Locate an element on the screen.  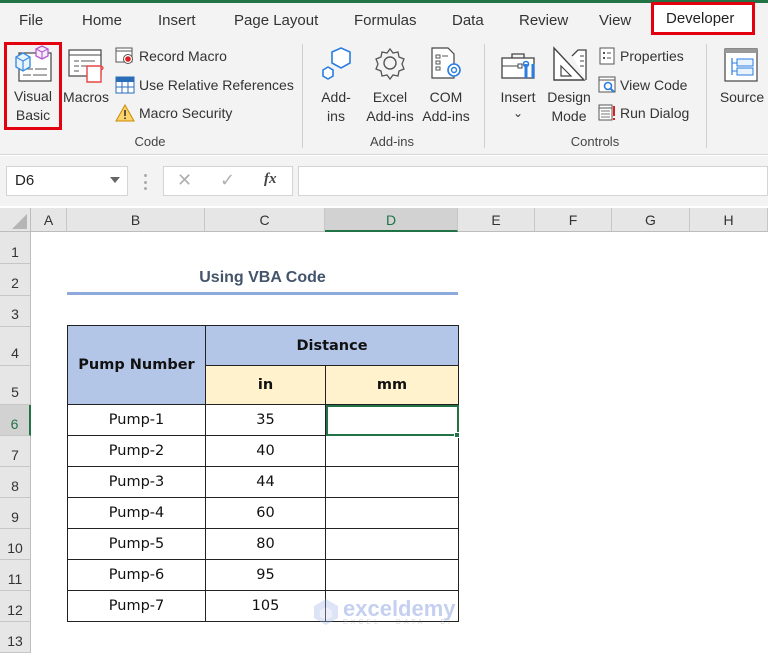
source-button is located at coordinates (741, 65).